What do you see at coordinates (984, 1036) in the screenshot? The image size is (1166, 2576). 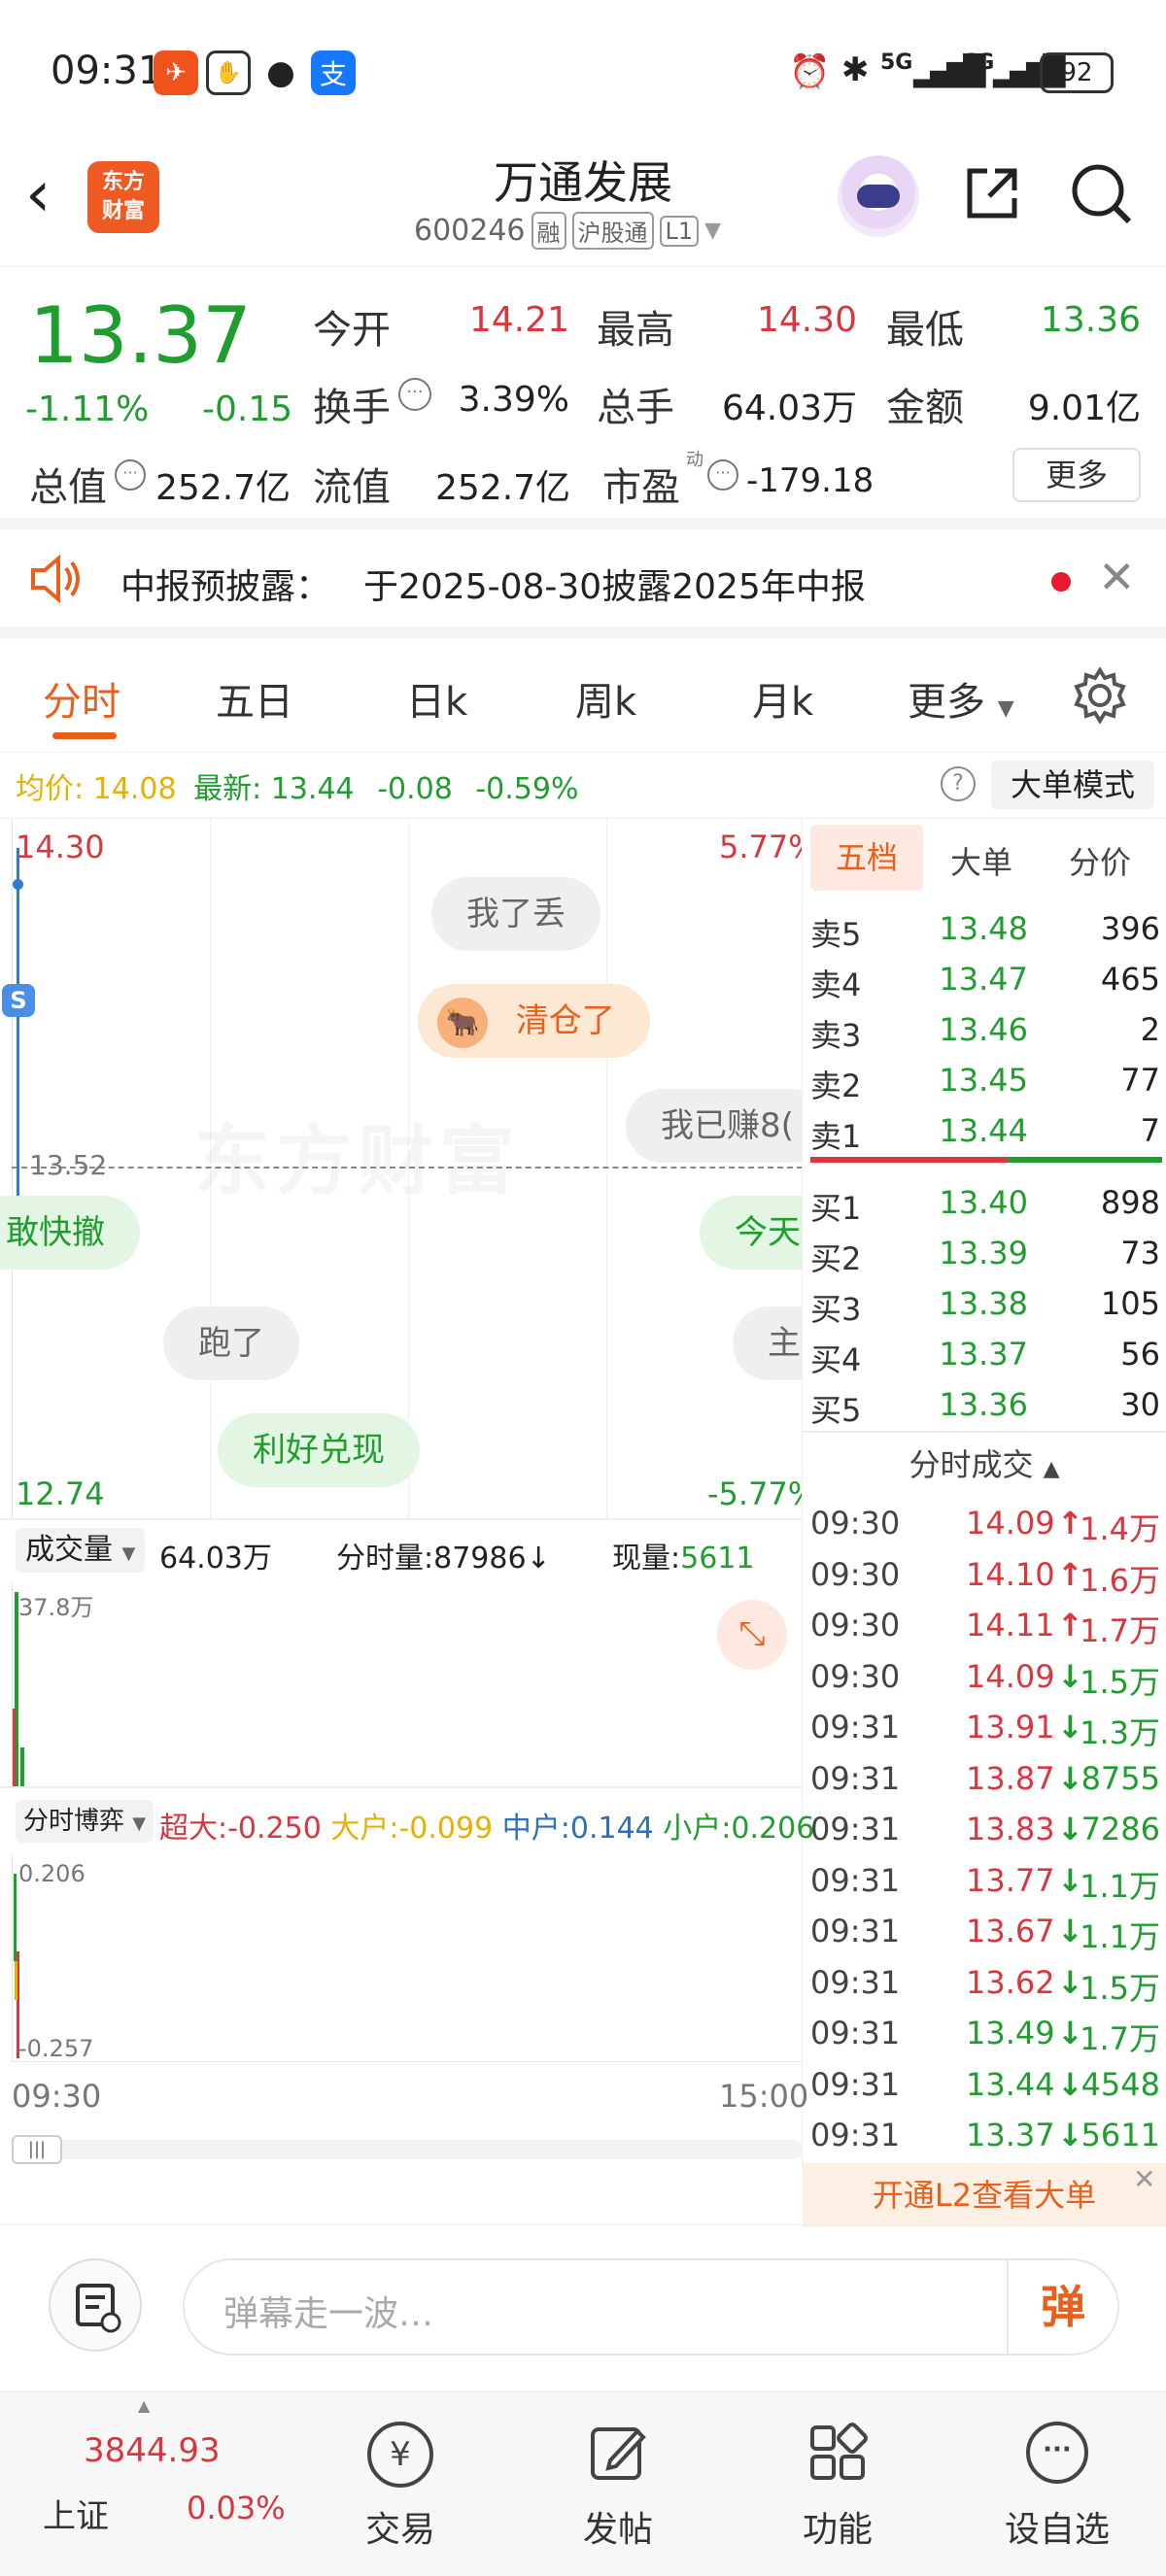 I see `sell-order-row: 卖3 13.46 2` at bounding box center [984, 1036].